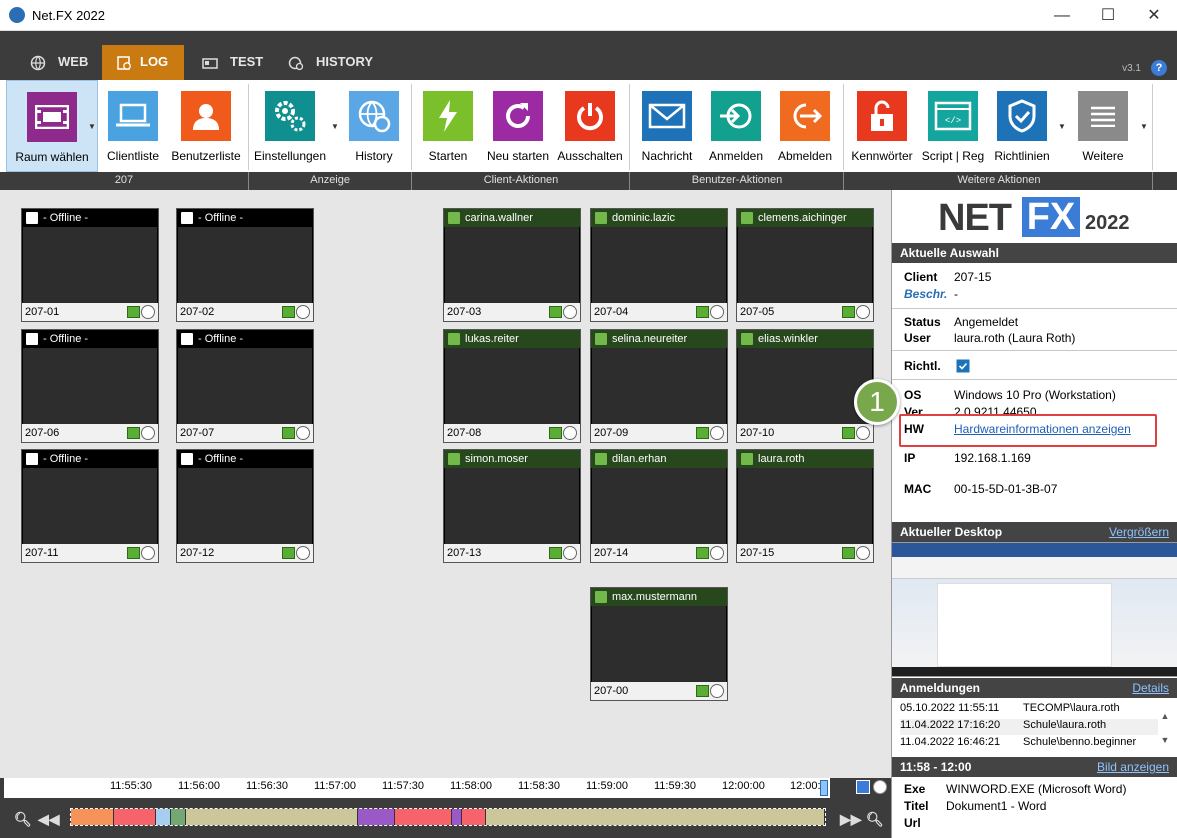 The width and height of the screenshot is (1177, 838). What do you see at coordinates (851, 819) in the screenshot?
I see `fast-forward-icon: ▶▶` at bounding box center [851, 819].